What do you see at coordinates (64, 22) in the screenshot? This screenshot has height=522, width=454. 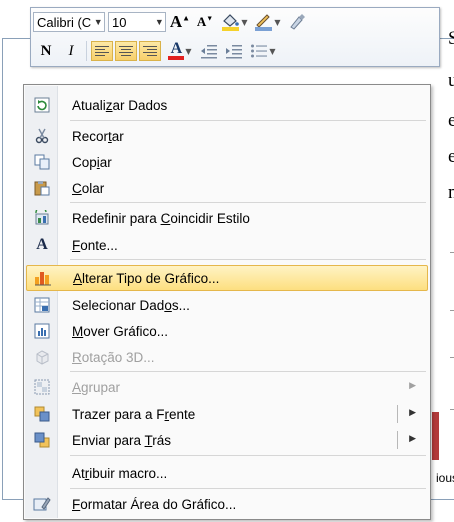 I see `font-name-value: Calibri (C` at bounding box center [64, 22].